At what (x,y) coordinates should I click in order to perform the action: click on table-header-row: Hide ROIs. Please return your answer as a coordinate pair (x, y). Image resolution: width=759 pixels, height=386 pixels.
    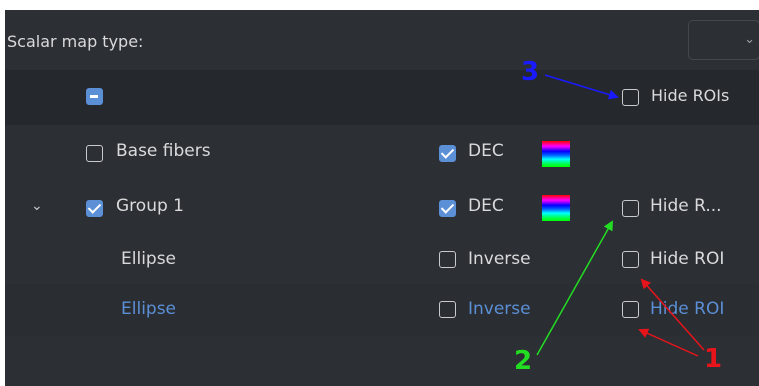
    Looking at the image, I should click on (382, 98).